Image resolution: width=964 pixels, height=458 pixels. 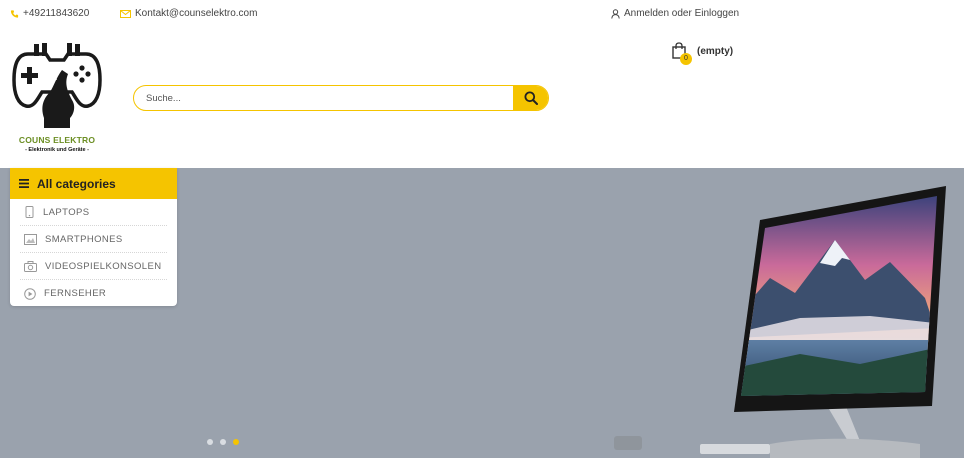 I want to click on login-link: Anmelden oder Einloggen, so click(x=675, y=13).